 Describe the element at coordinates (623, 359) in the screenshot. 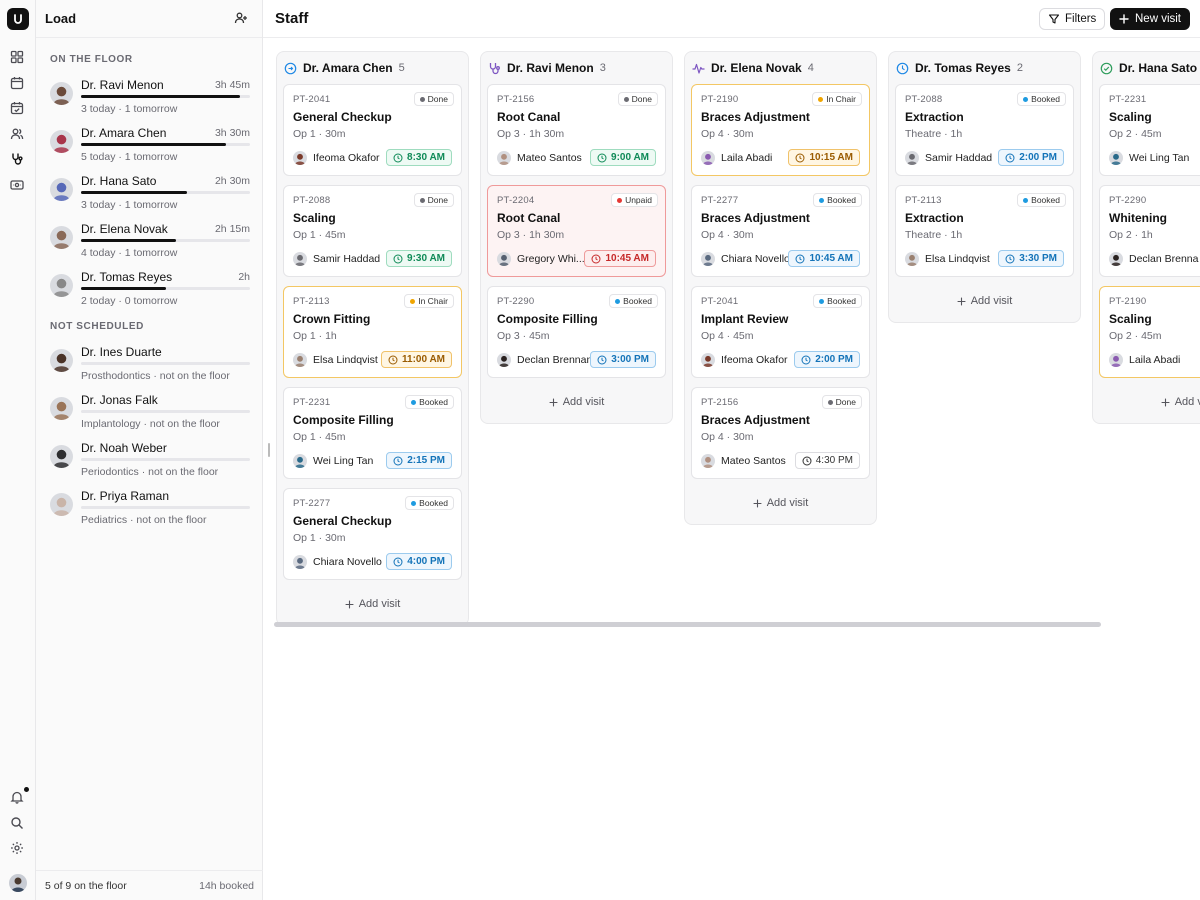

I see `time-chip: 3:00 PM` at that location.